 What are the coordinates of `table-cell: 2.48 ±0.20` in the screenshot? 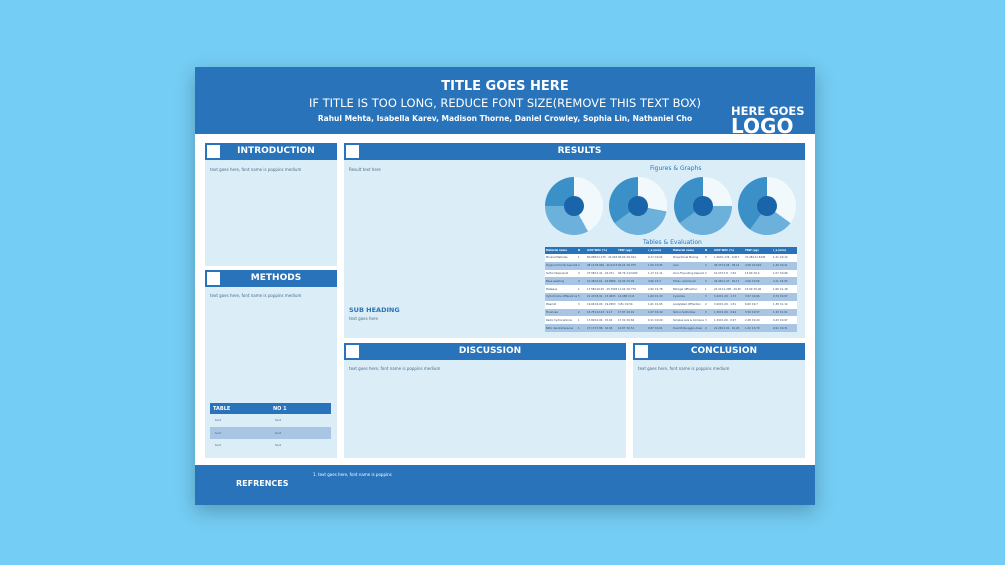 It's located at (758, 320).